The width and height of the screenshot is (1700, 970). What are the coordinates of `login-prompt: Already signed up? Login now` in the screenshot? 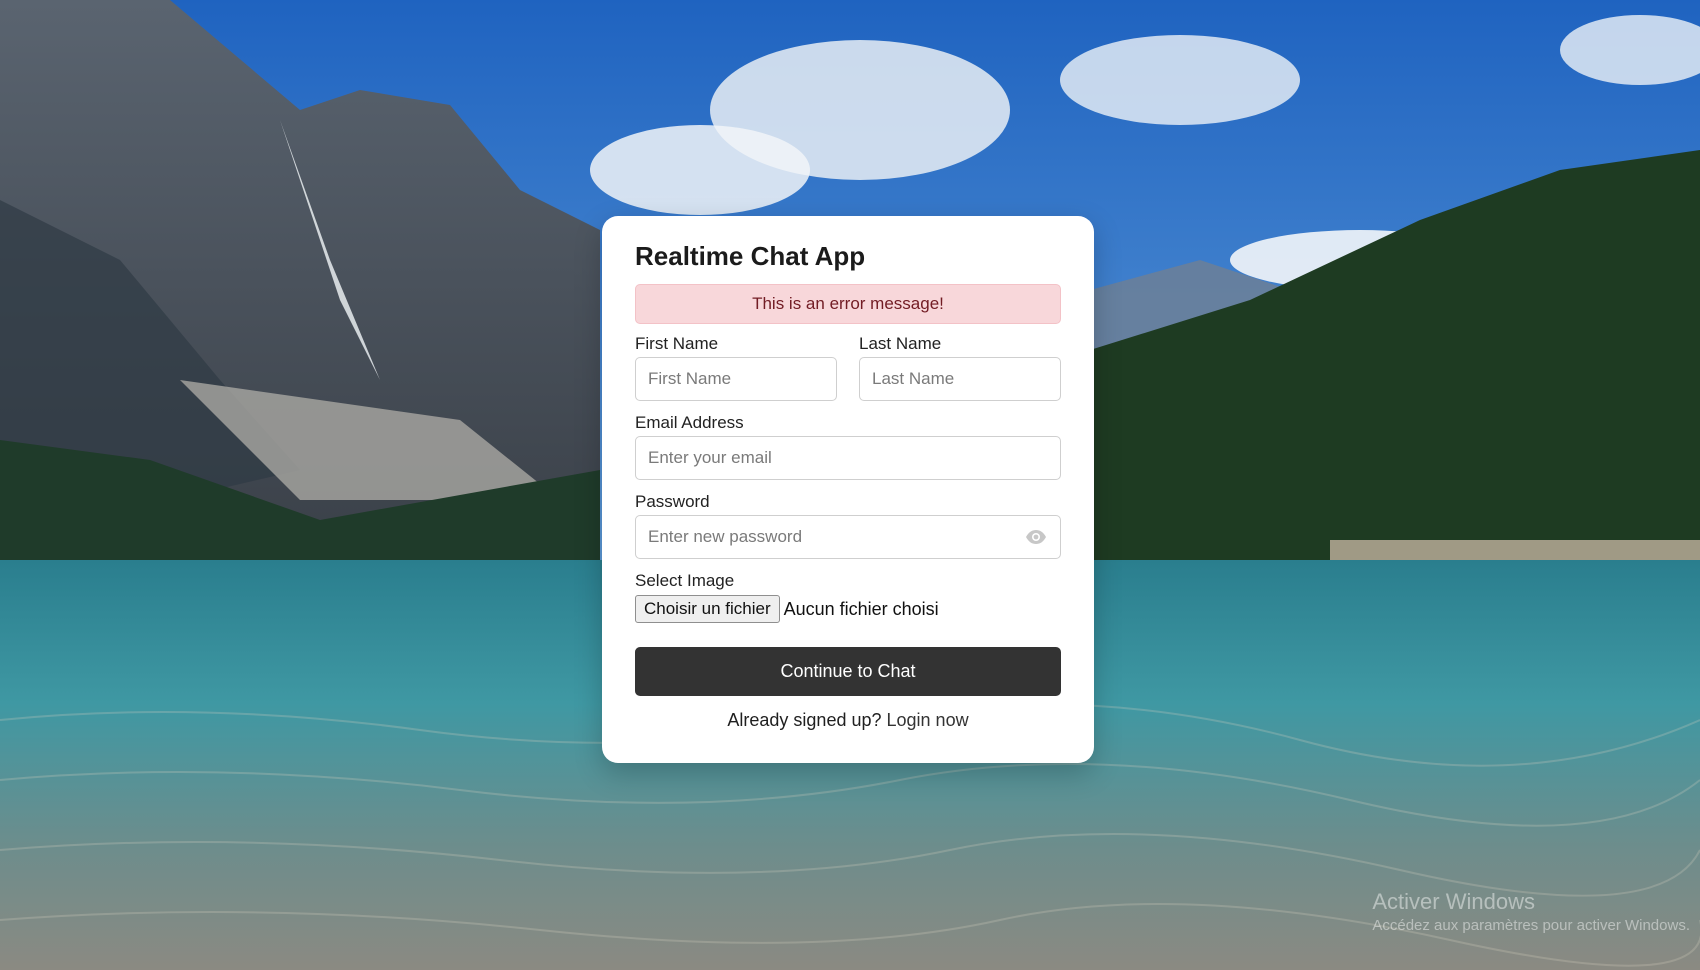 It's located at (848, 720).